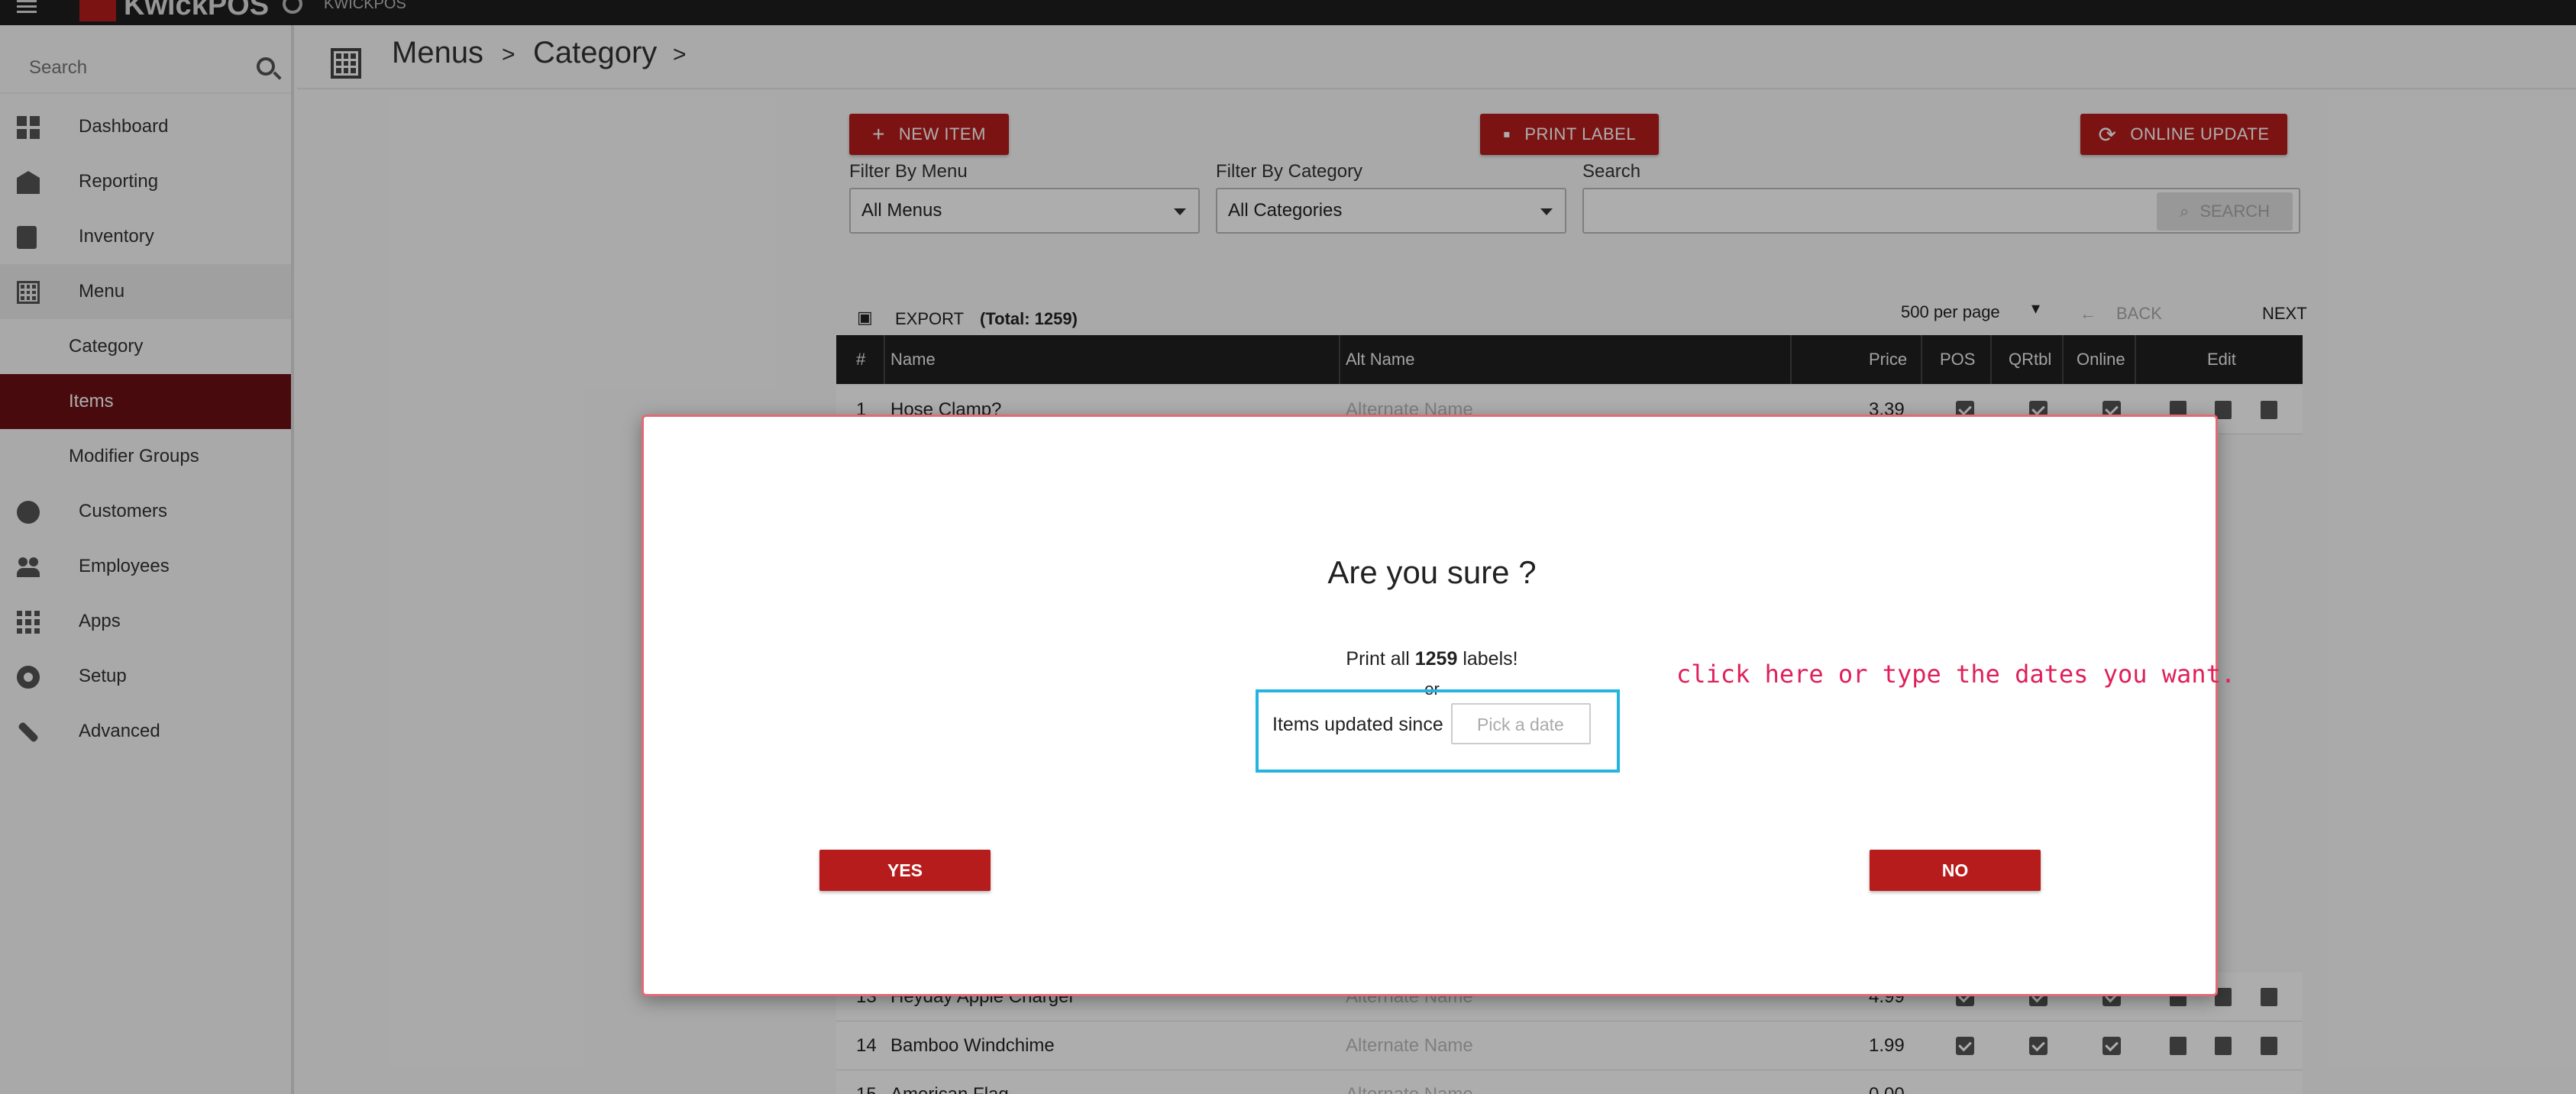 The image size is (2576, 1094). I want to click on dialog-title: Are you sure ?, so click(1432, 572).